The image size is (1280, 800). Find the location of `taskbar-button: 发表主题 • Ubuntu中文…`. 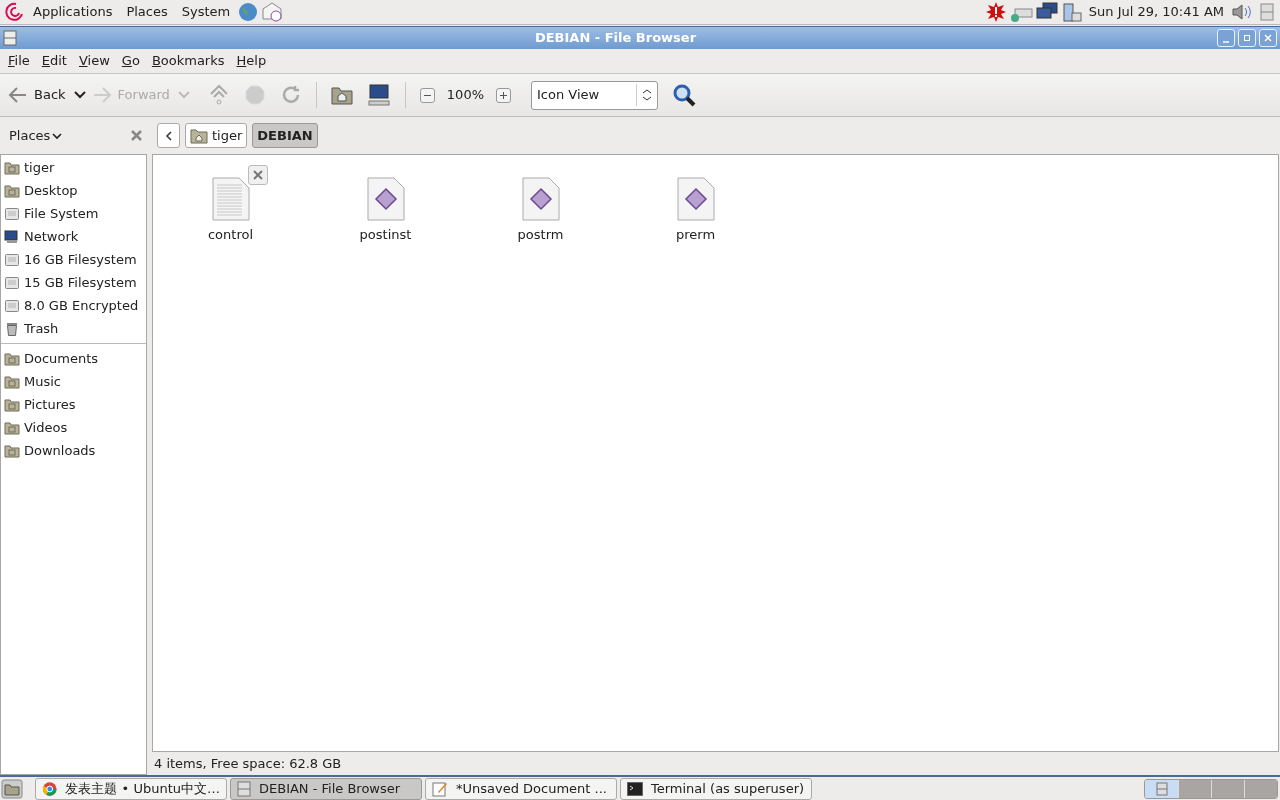

taskbar-button: 发表主题 • Ubuntu中文… is located at coordinates (131, 788).